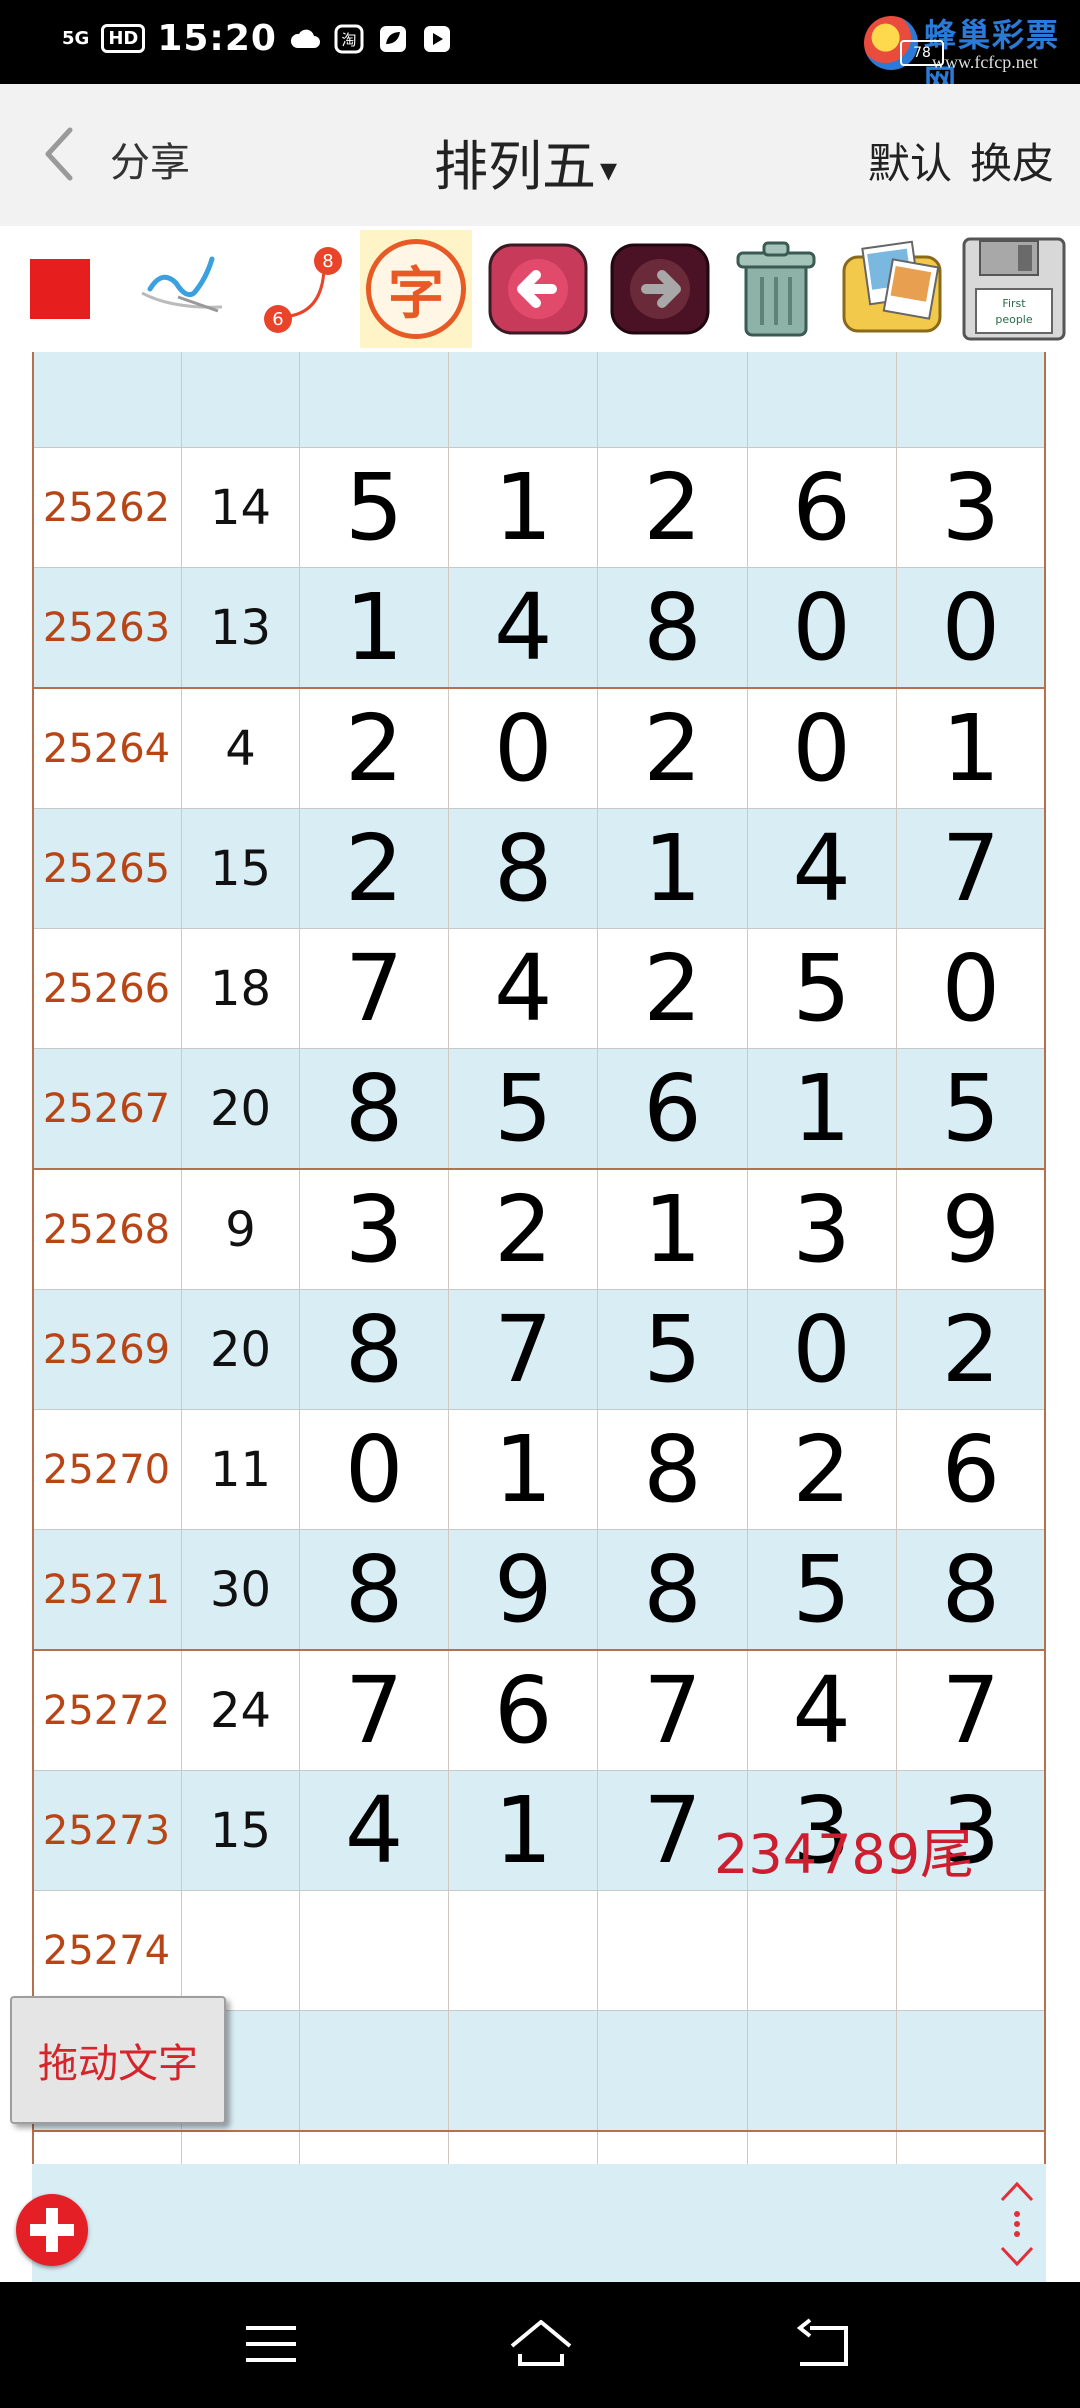 The height and width of the screenshot is (2408, 1080). I want to click on save-button: First people, so click(1014, 289).